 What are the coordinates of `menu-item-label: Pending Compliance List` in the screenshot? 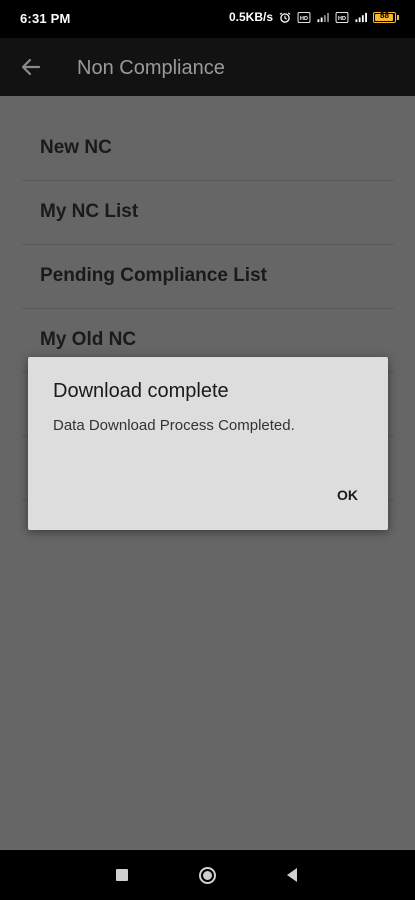 It's located at (153, 275).